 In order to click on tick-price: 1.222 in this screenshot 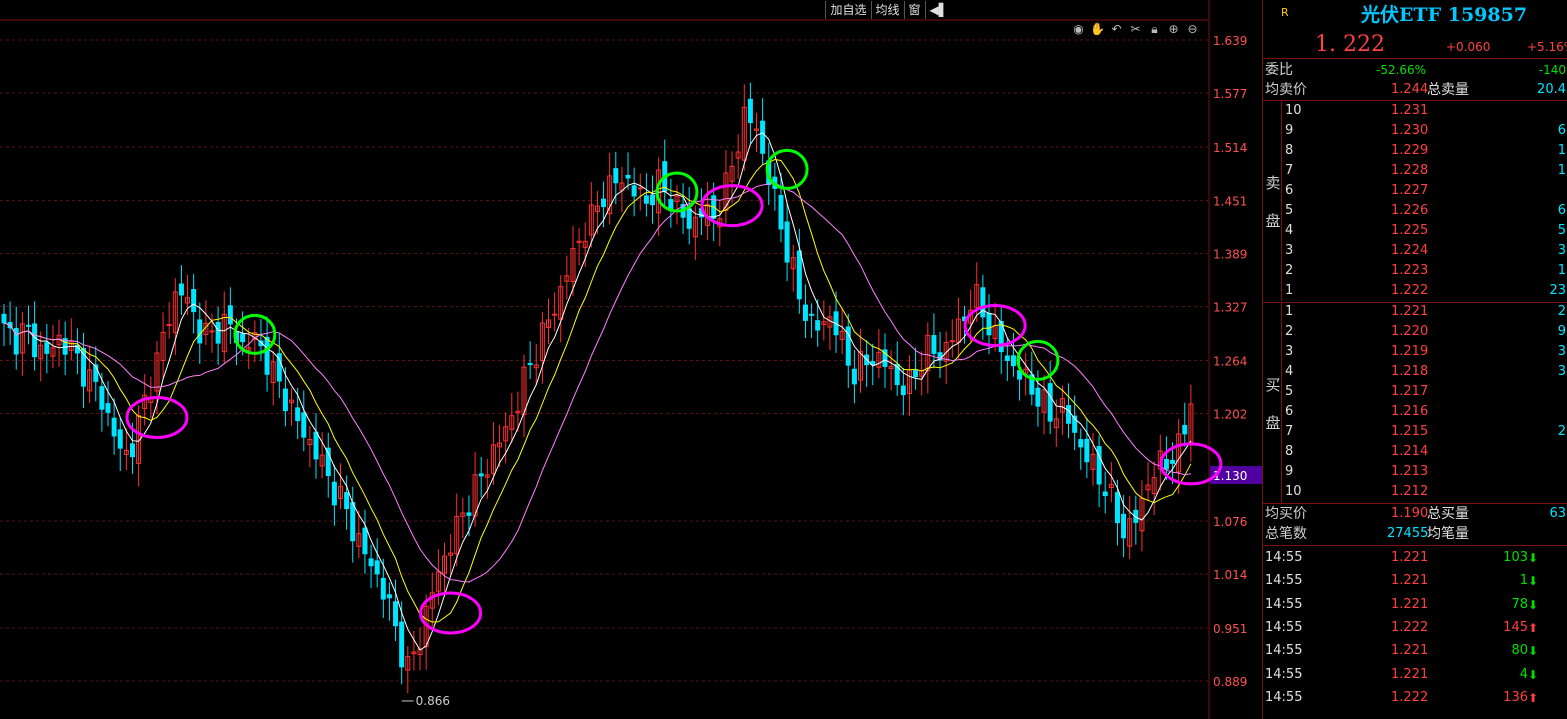, I will do `click(1410, 697)`.